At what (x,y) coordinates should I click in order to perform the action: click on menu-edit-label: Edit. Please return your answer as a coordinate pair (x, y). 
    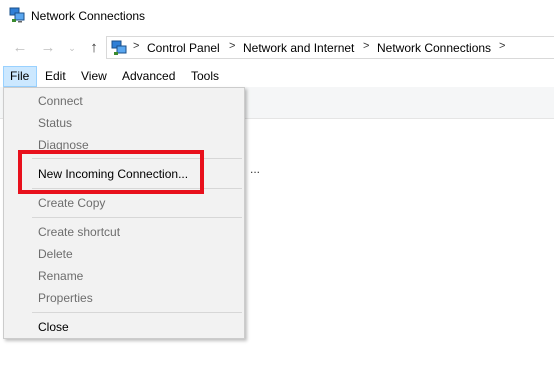
    Looking at the image, I should click on (55, 76).